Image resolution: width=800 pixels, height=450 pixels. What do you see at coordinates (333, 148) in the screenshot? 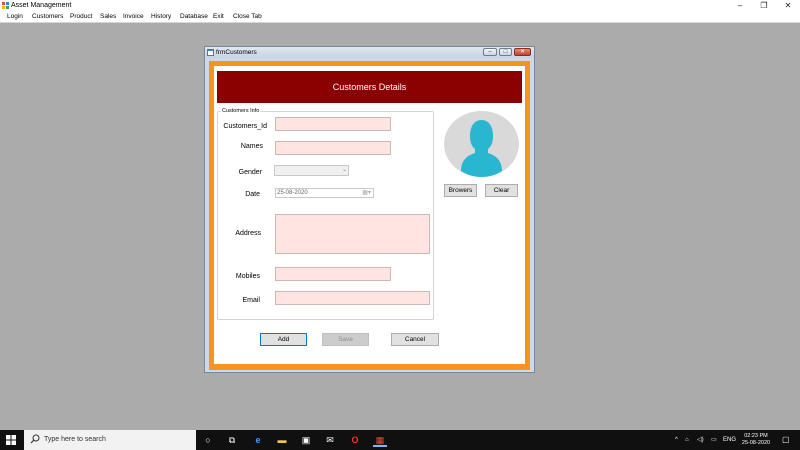
I see `names-field` at bounding box center [333, 148].